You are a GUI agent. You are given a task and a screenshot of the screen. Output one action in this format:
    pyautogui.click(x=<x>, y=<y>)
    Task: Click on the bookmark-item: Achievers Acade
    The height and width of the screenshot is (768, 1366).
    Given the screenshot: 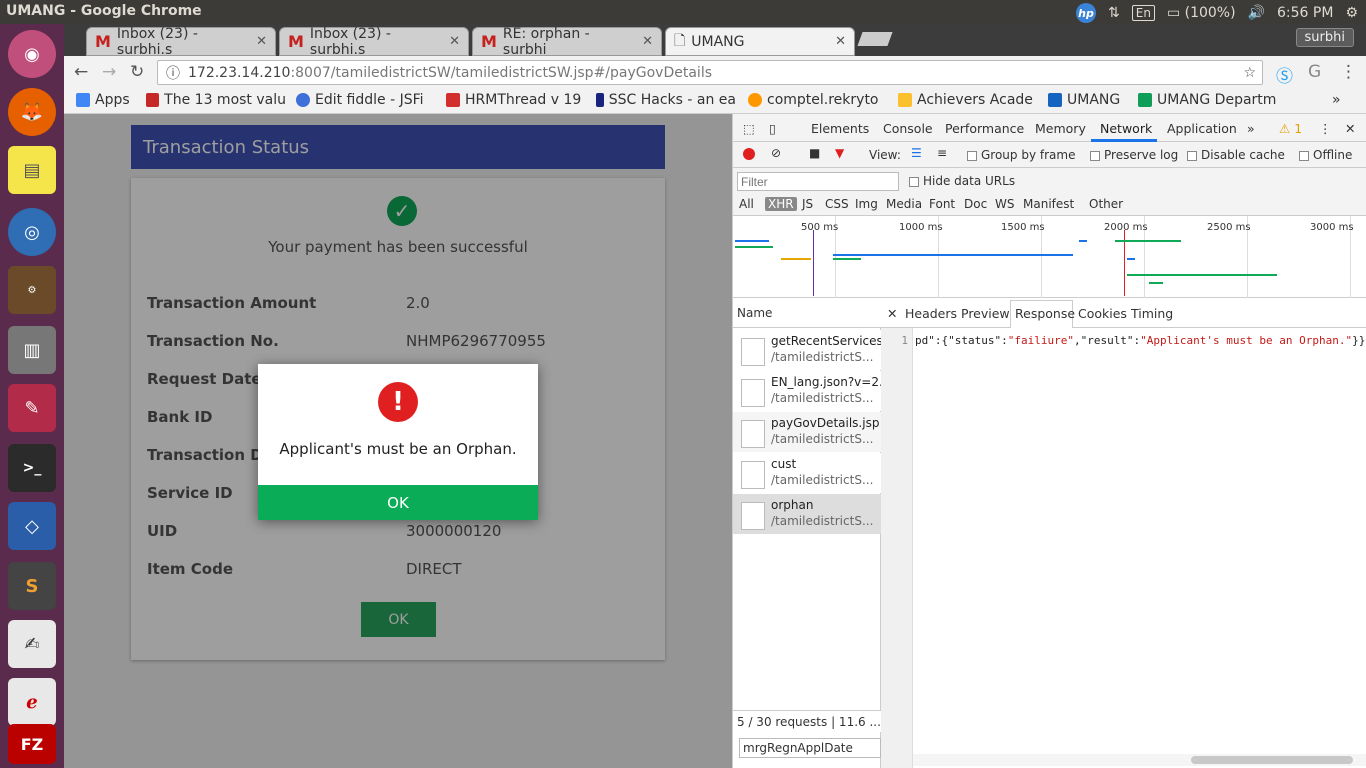 What is the action you would take?
    pyautogui.click(x=966, y=100)
    